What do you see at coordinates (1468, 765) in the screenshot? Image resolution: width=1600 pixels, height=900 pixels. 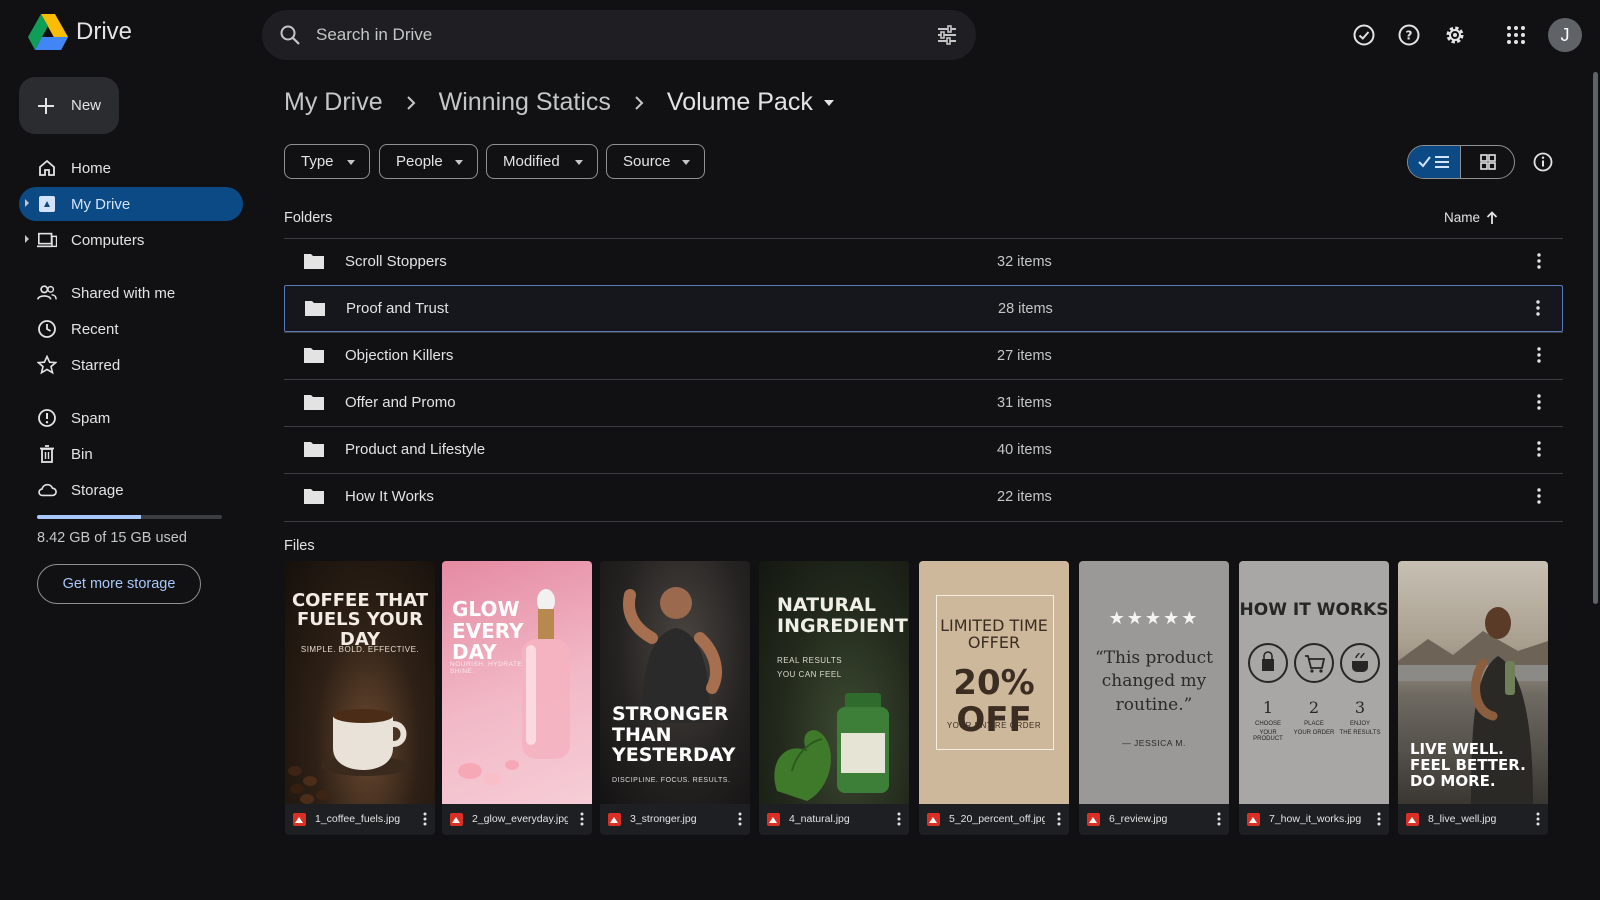 I see `thumb-headline: LIVE WELL. FEEL BETTER. DO MORE.` at bounding box center [1468, 765].